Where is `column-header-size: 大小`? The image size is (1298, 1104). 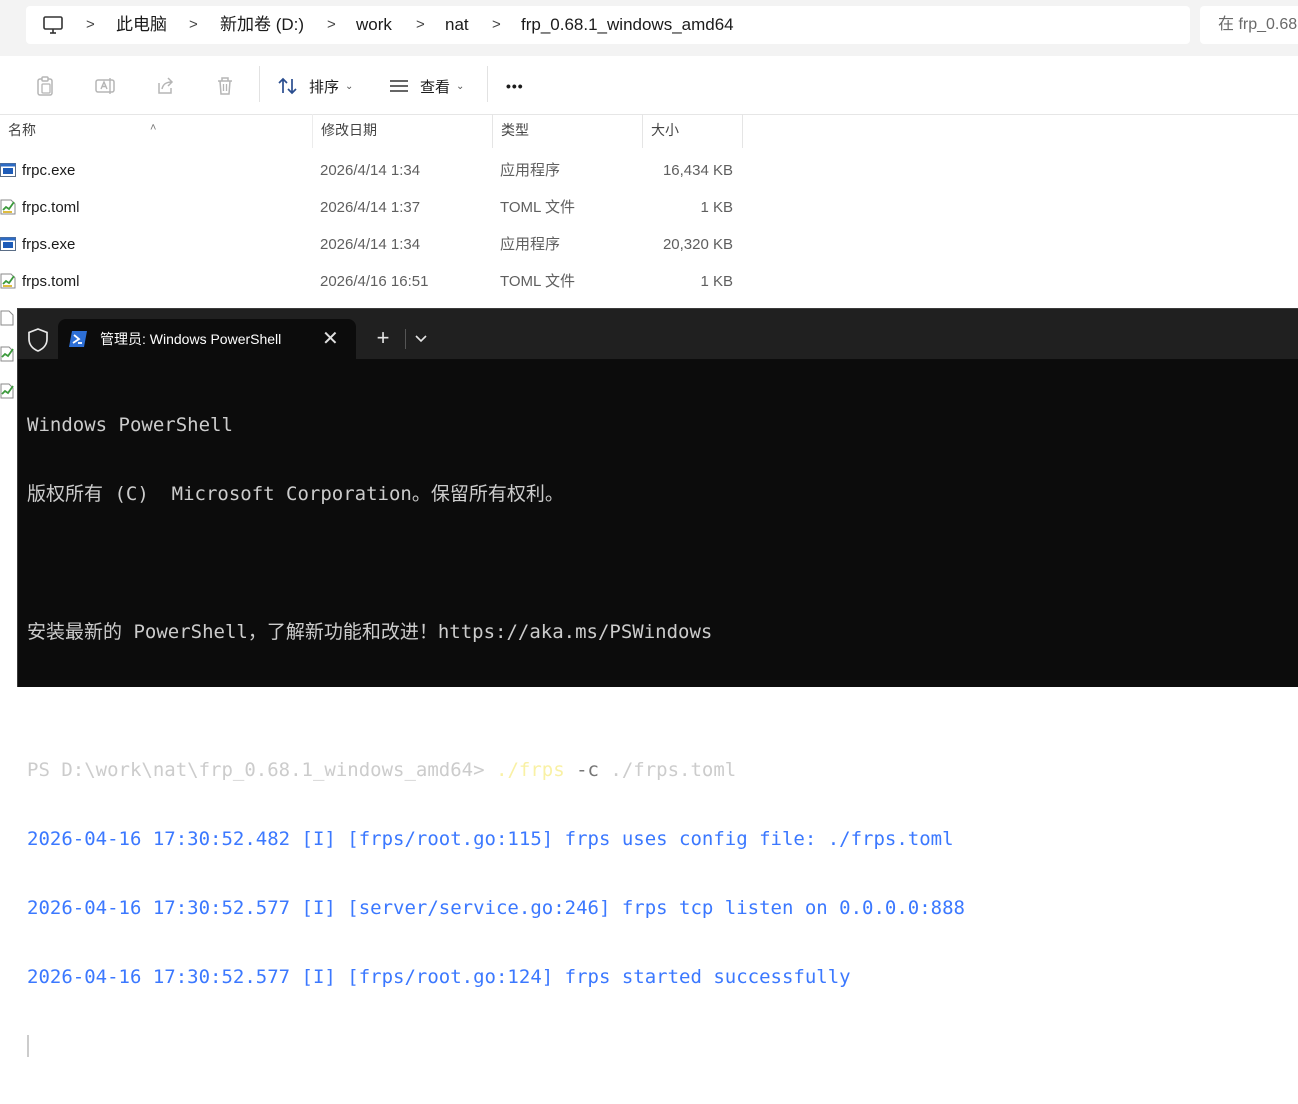
column-header-size: 大小 is located at coordinates (693, 131).